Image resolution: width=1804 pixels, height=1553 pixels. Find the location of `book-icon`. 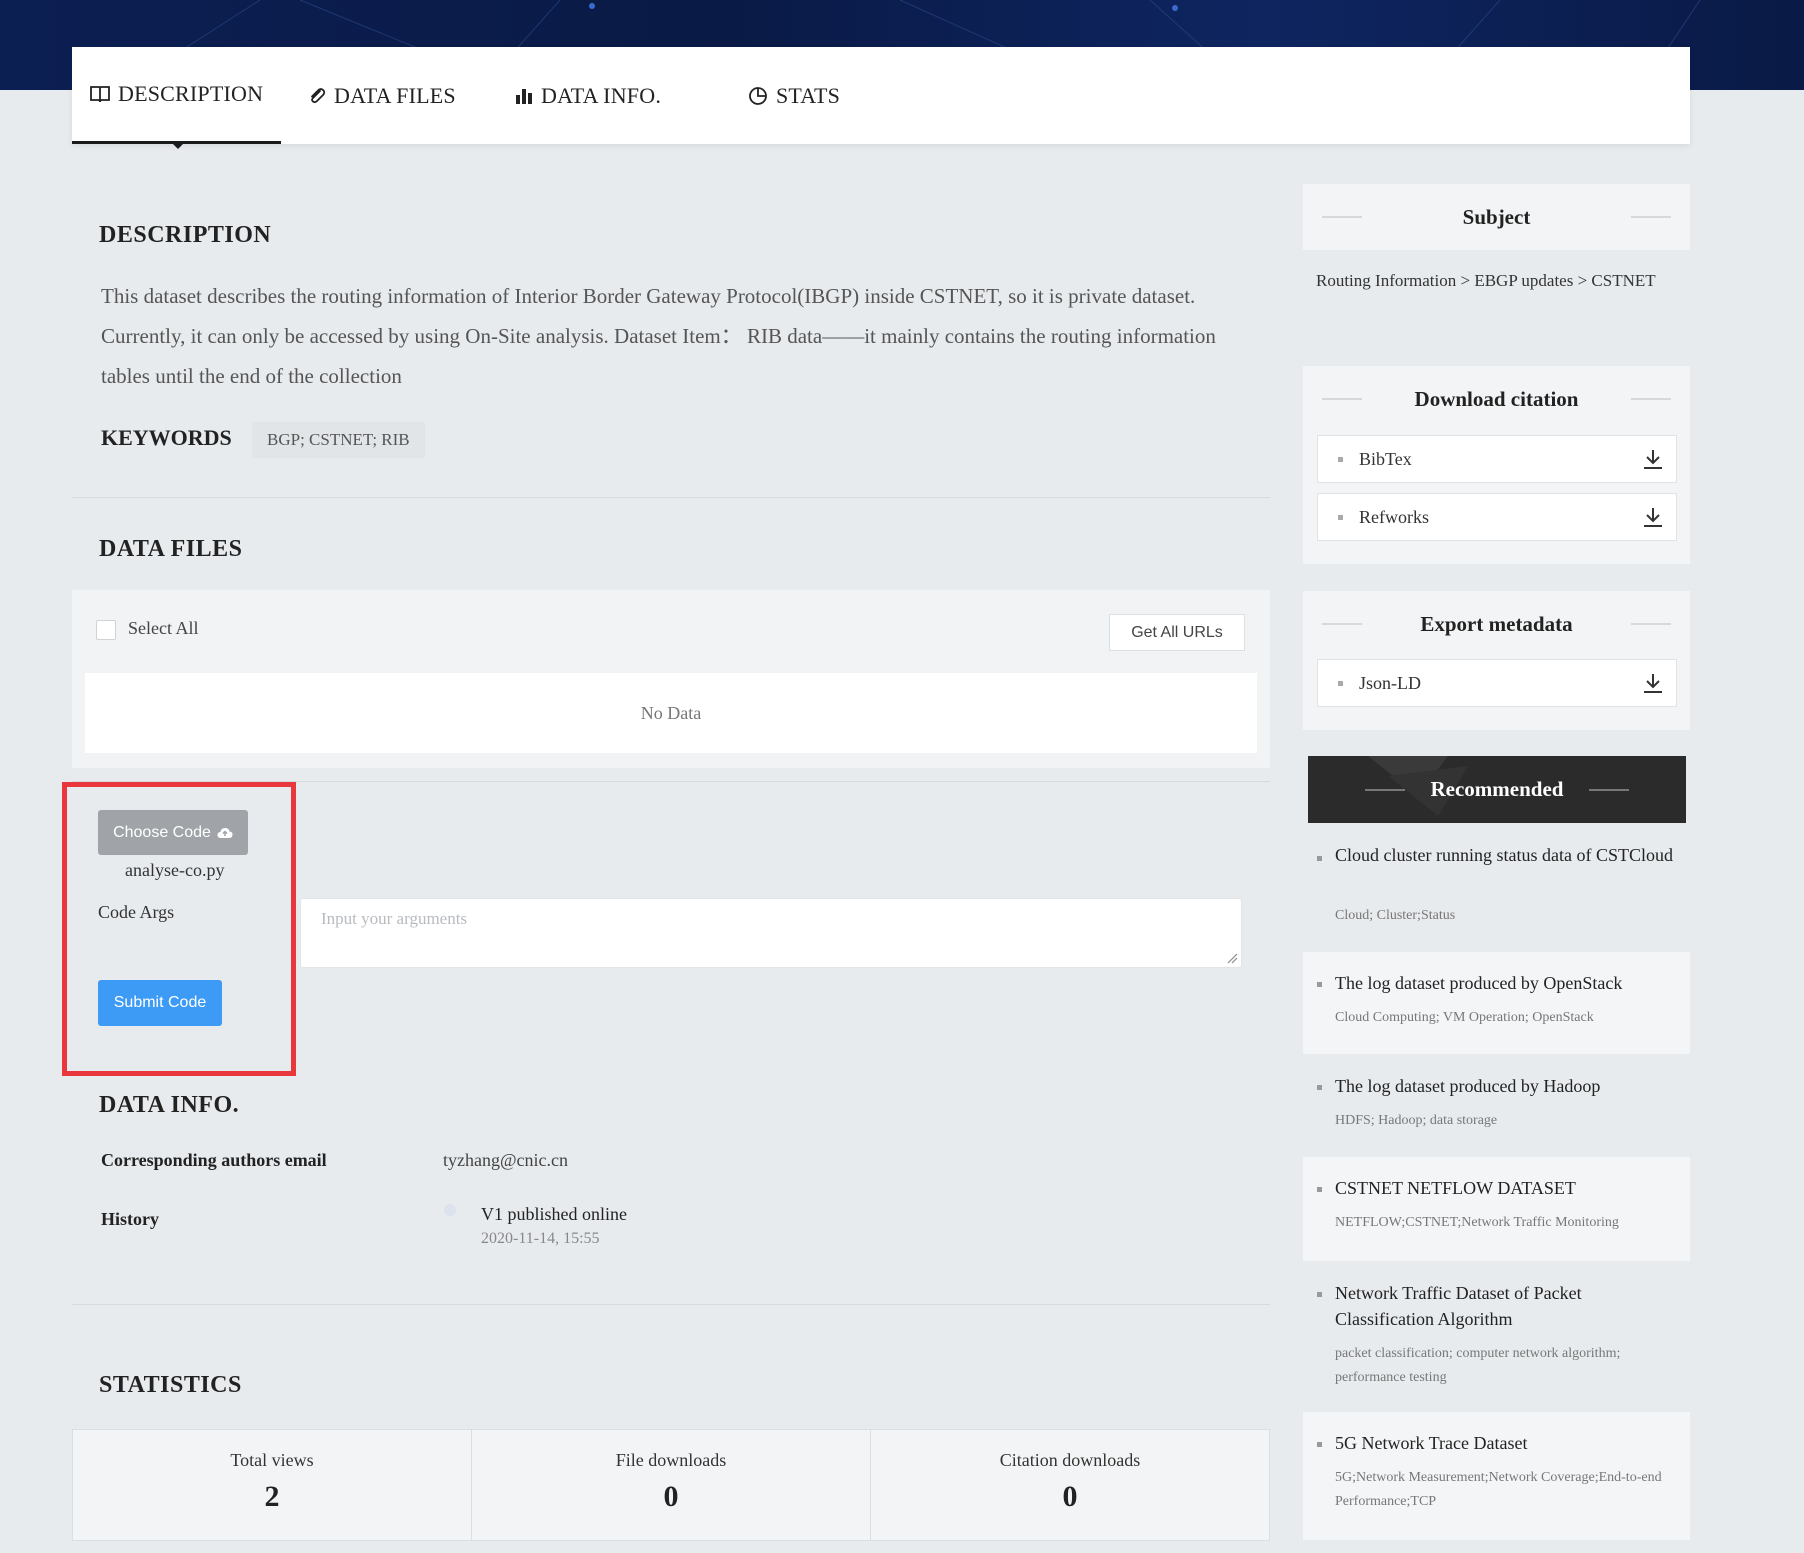

book-icon is located at coordinates (100, 94).